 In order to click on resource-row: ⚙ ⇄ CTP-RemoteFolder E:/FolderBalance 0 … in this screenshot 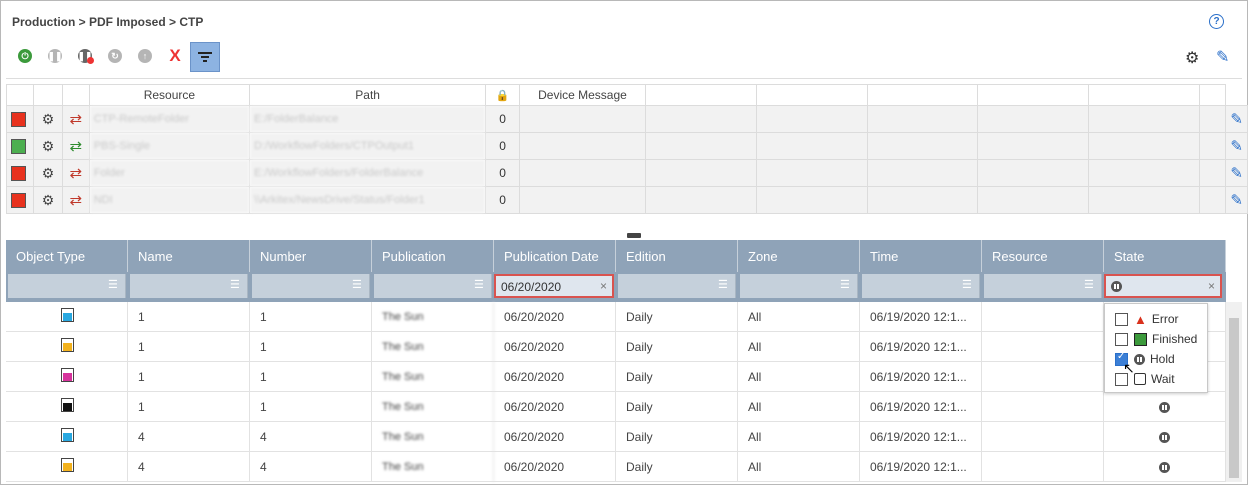, I will do `click(626, 119)`.